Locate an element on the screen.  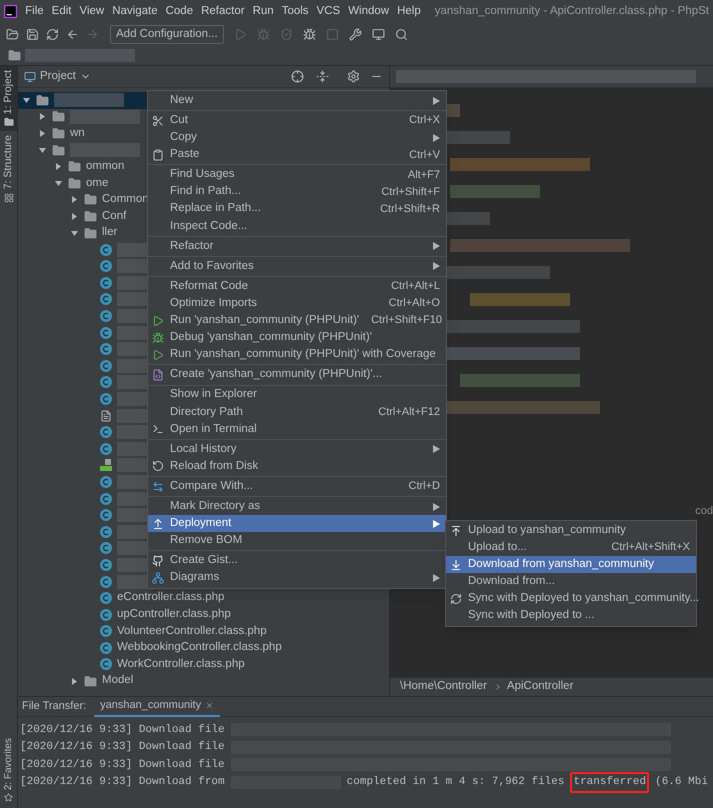
menu-item: Mark Directory as is located at coordinates (297, 507).